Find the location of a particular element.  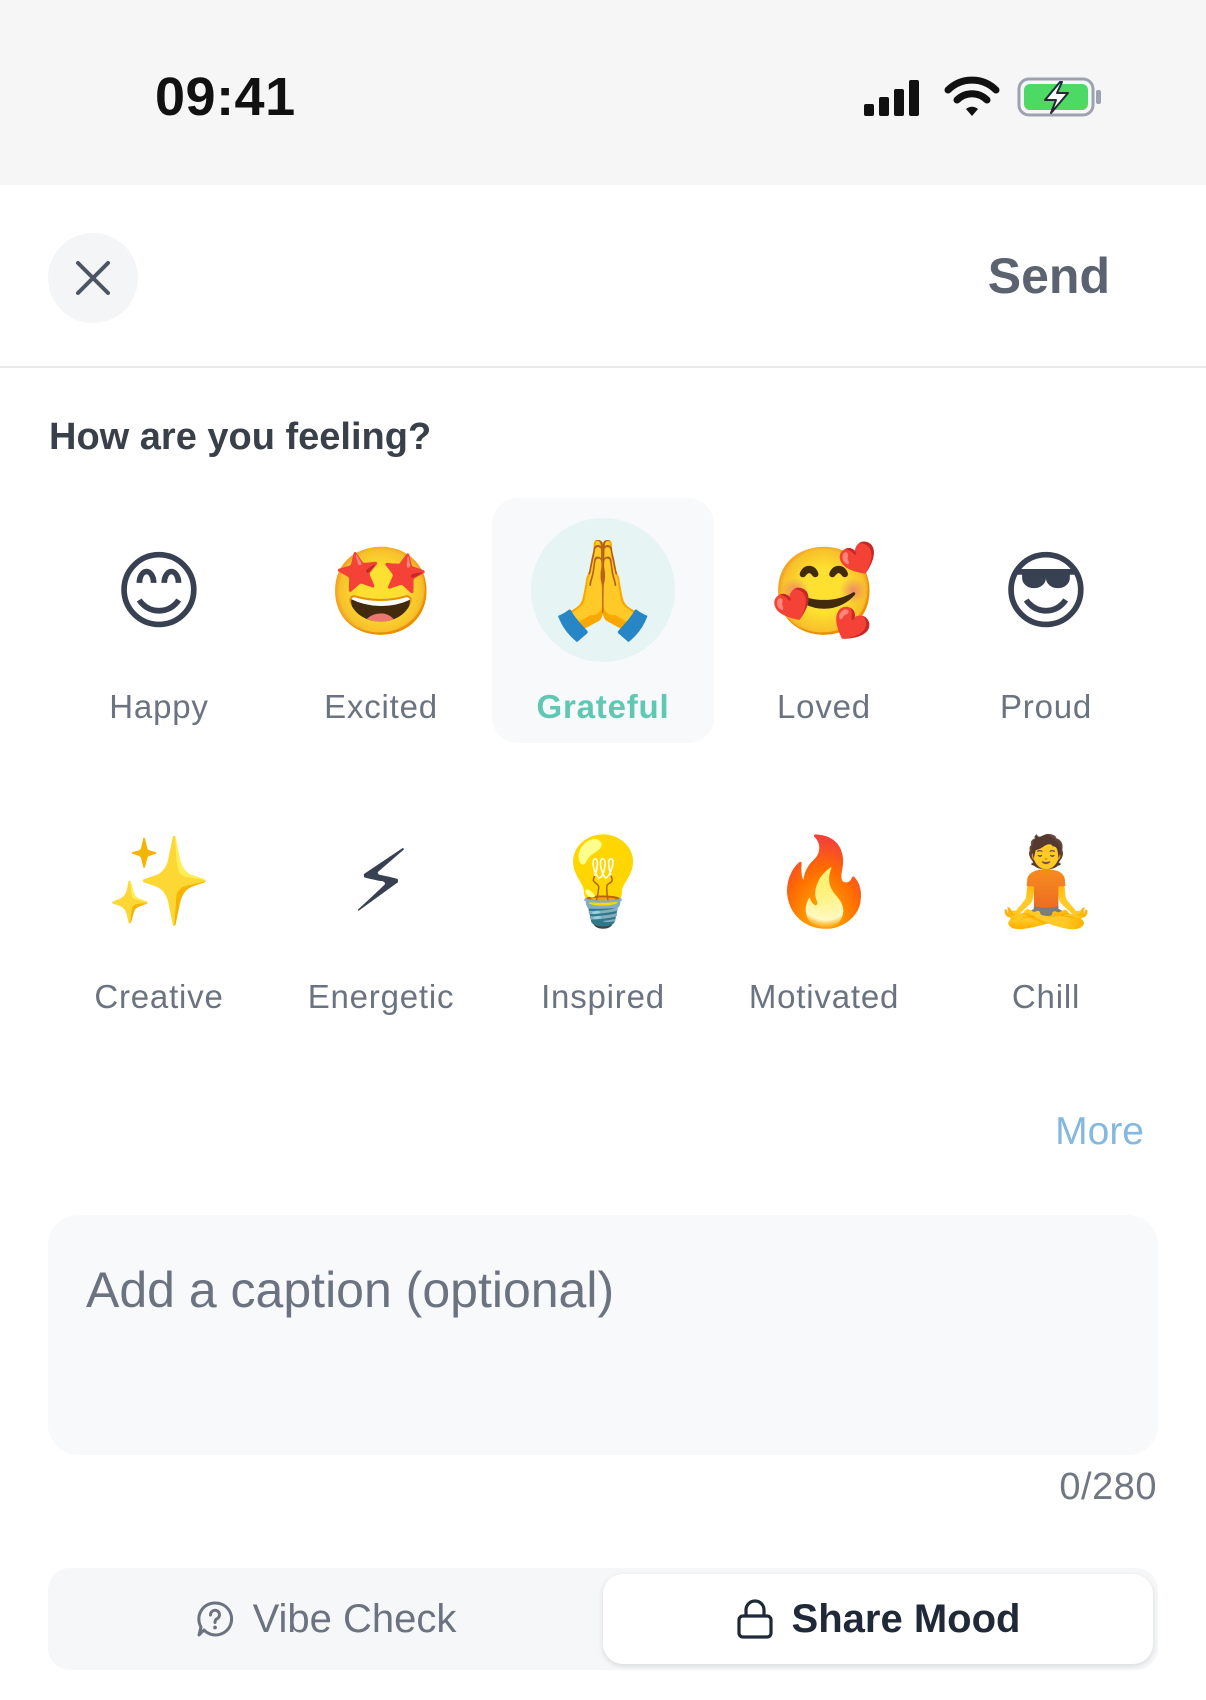

mood-option-chill: 🧘 Chill is located at coordinates (1046, 912).